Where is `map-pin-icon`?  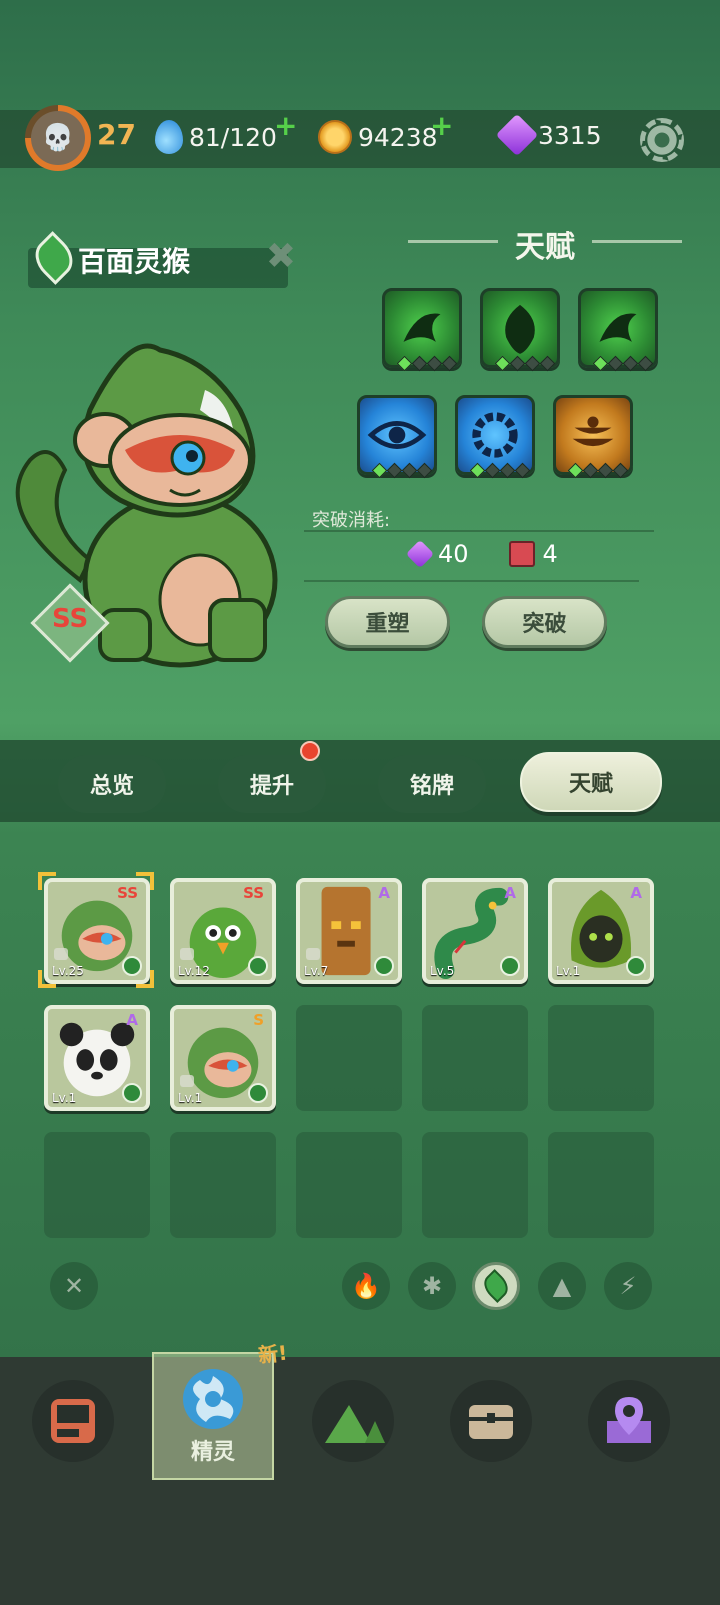 map-pin-icon is located at coordinates (629, 1420).